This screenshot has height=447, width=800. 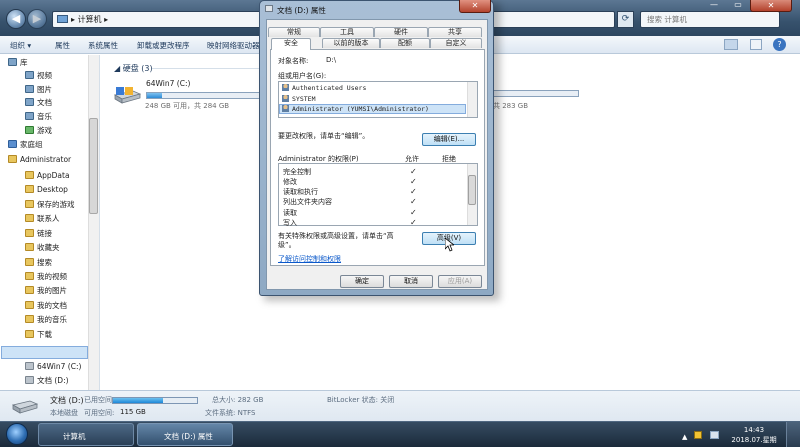 What do you see at coordinates (17, 434) in the screenshot?
I see `start-button` at bounding box center [17, 434].